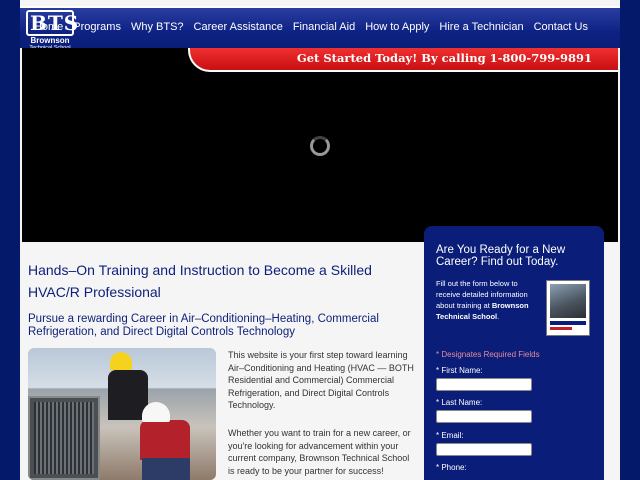 The height and width of the screenshot is (480, 640). I want to click on phone-label: * Phone:, so click(451, 467).